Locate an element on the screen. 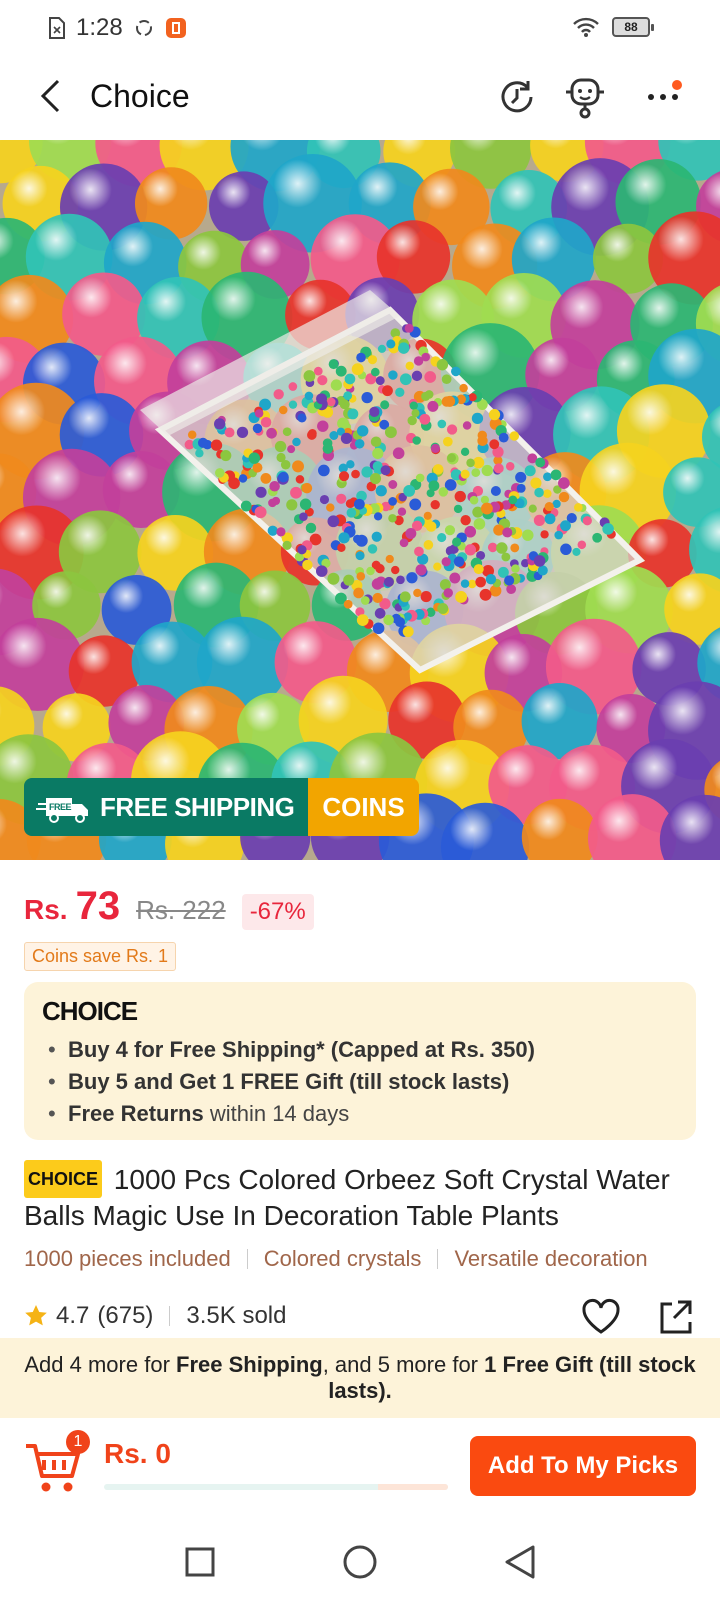  discount-badge: -67% is located at coordinates (277, 912).